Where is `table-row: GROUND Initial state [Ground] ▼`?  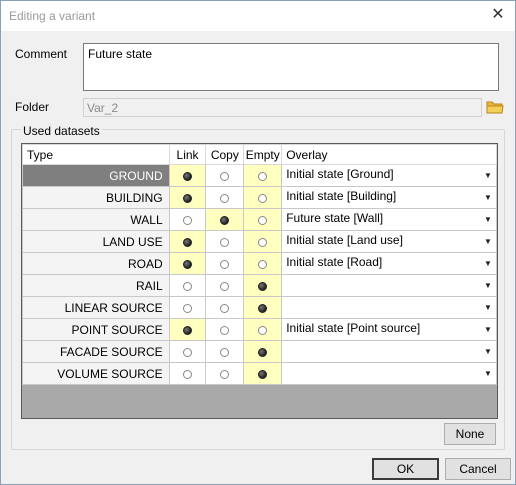 table-row: GROUND Initial state [Ground] ▼ is located at coordinates (259, 175).